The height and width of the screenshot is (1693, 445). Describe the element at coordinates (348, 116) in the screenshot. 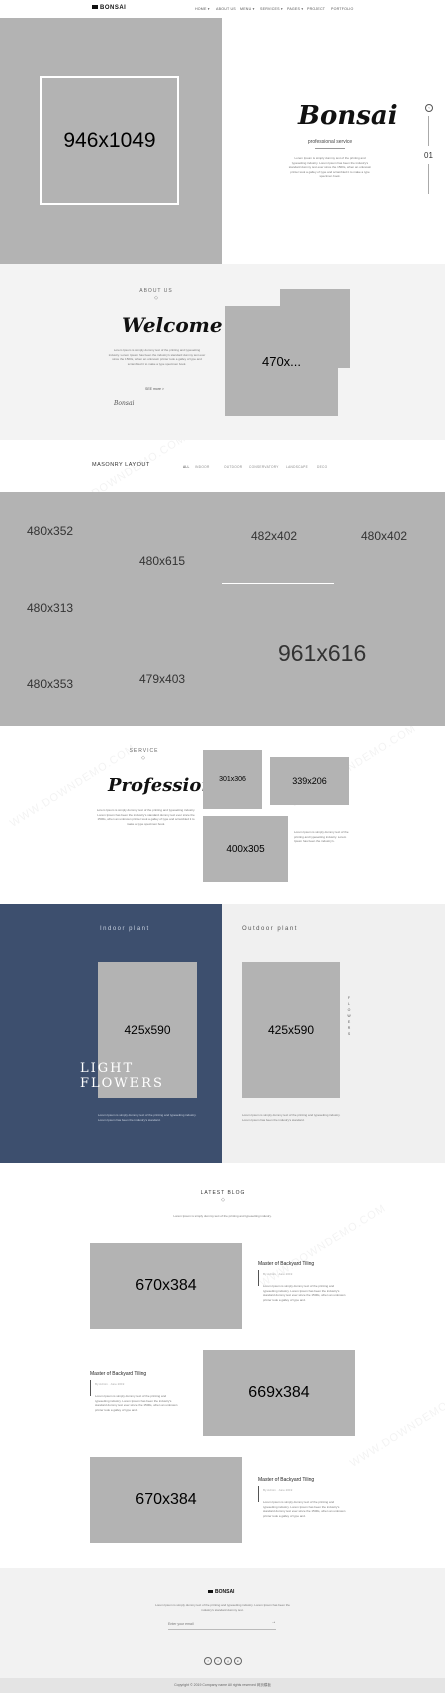

I see `hero-brand-script: Bonsai` at that location.